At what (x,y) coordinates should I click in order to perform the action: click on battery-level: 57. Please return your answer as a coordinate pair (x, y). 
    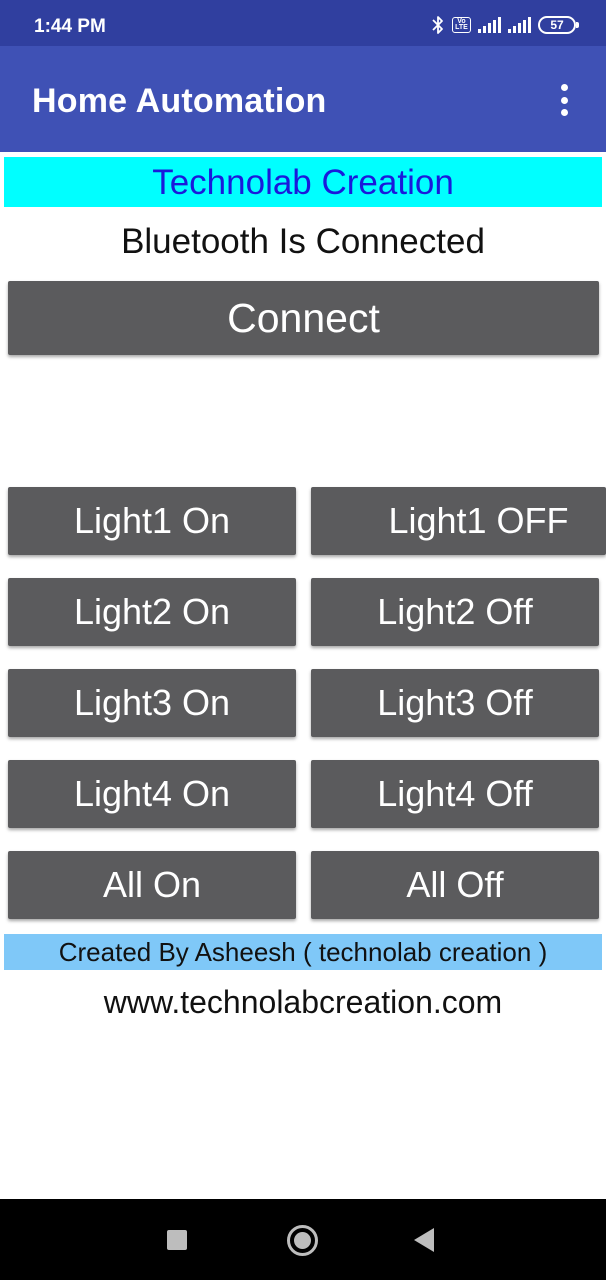
    Looking at the image, I should click on (557, 25).